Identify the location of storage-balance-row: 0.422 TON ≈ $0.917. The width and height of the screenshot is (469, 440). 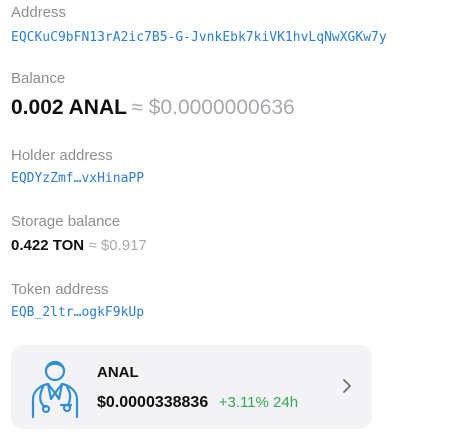
(79, 246).